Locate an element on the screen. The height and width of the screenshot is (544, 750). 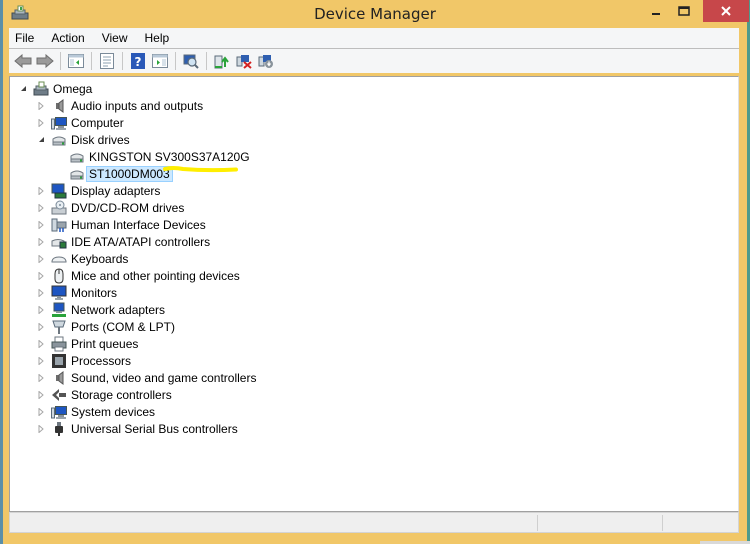
keyboard-icon is located at coordinates (59, 259).